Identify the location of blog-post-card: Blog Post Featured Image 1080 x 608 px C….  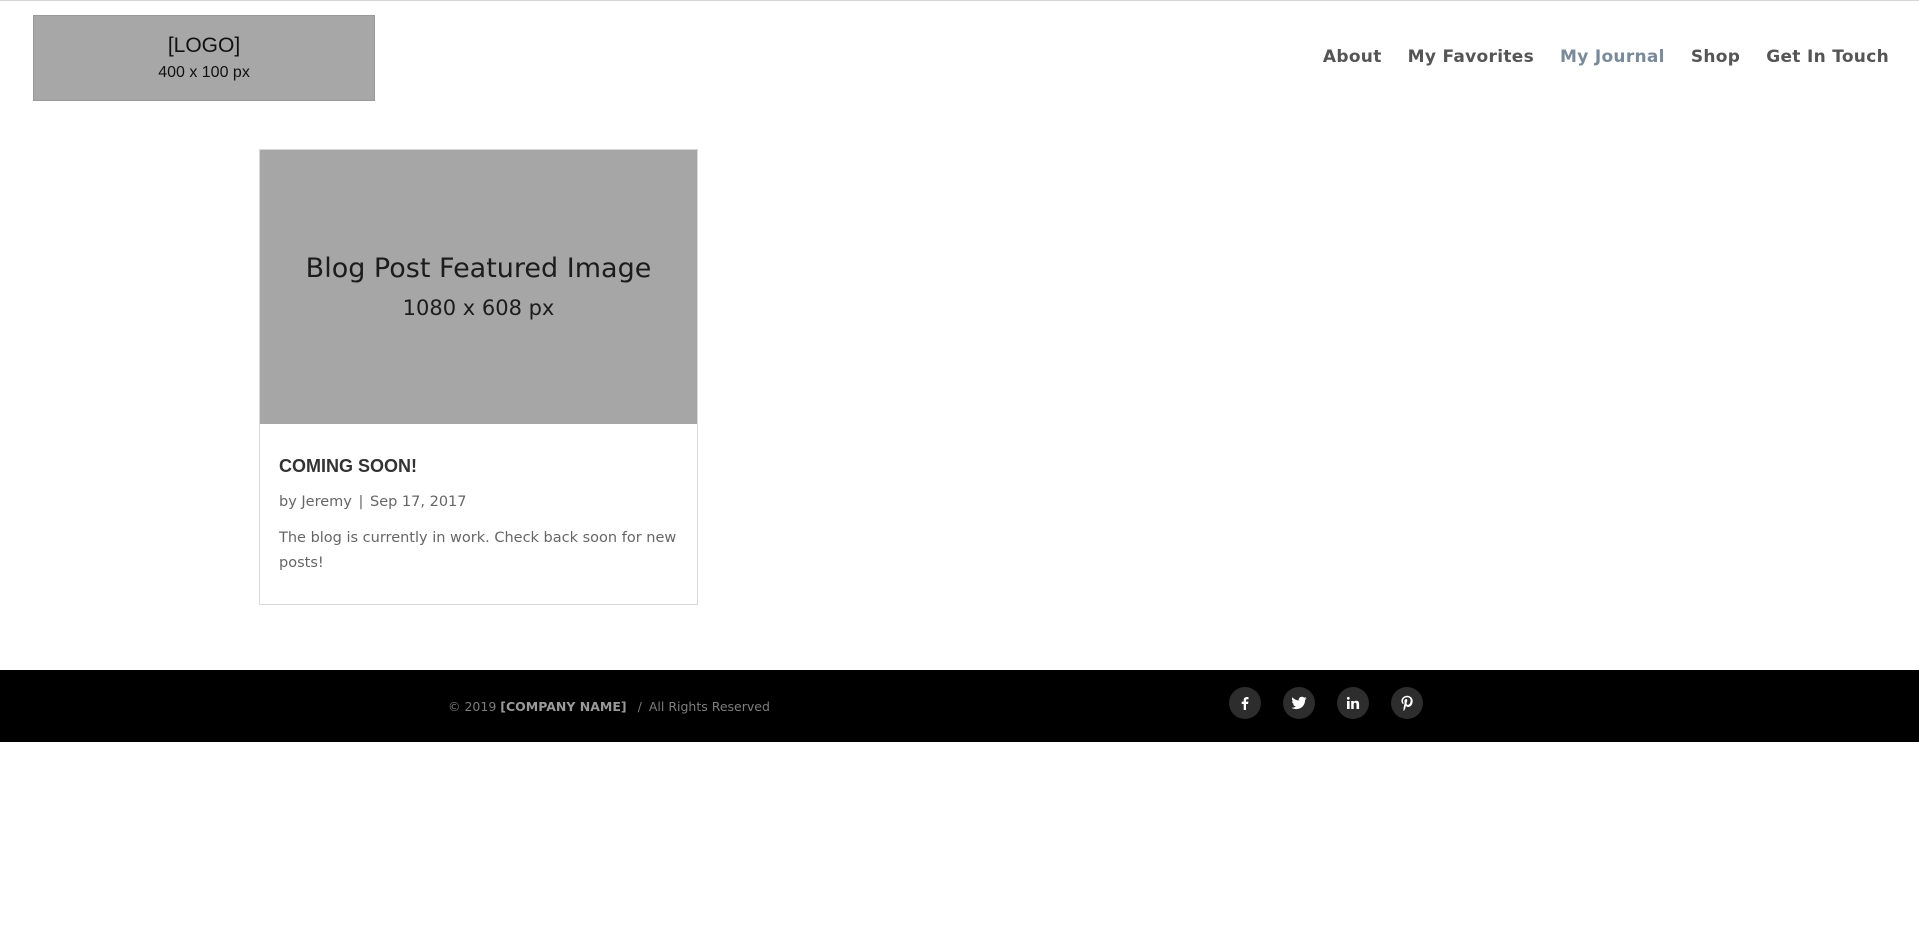
(478, 377).